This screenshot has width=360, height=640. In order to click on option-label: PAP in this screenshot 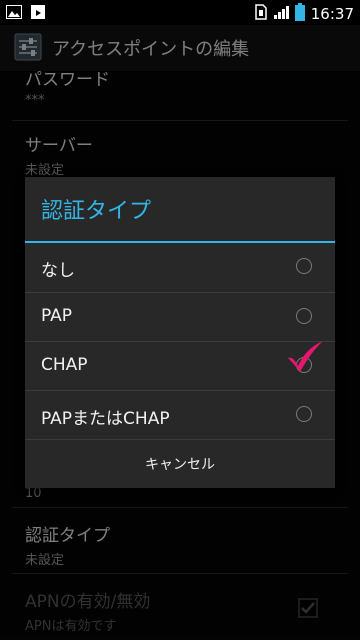, I will do `click(57, 316)`.